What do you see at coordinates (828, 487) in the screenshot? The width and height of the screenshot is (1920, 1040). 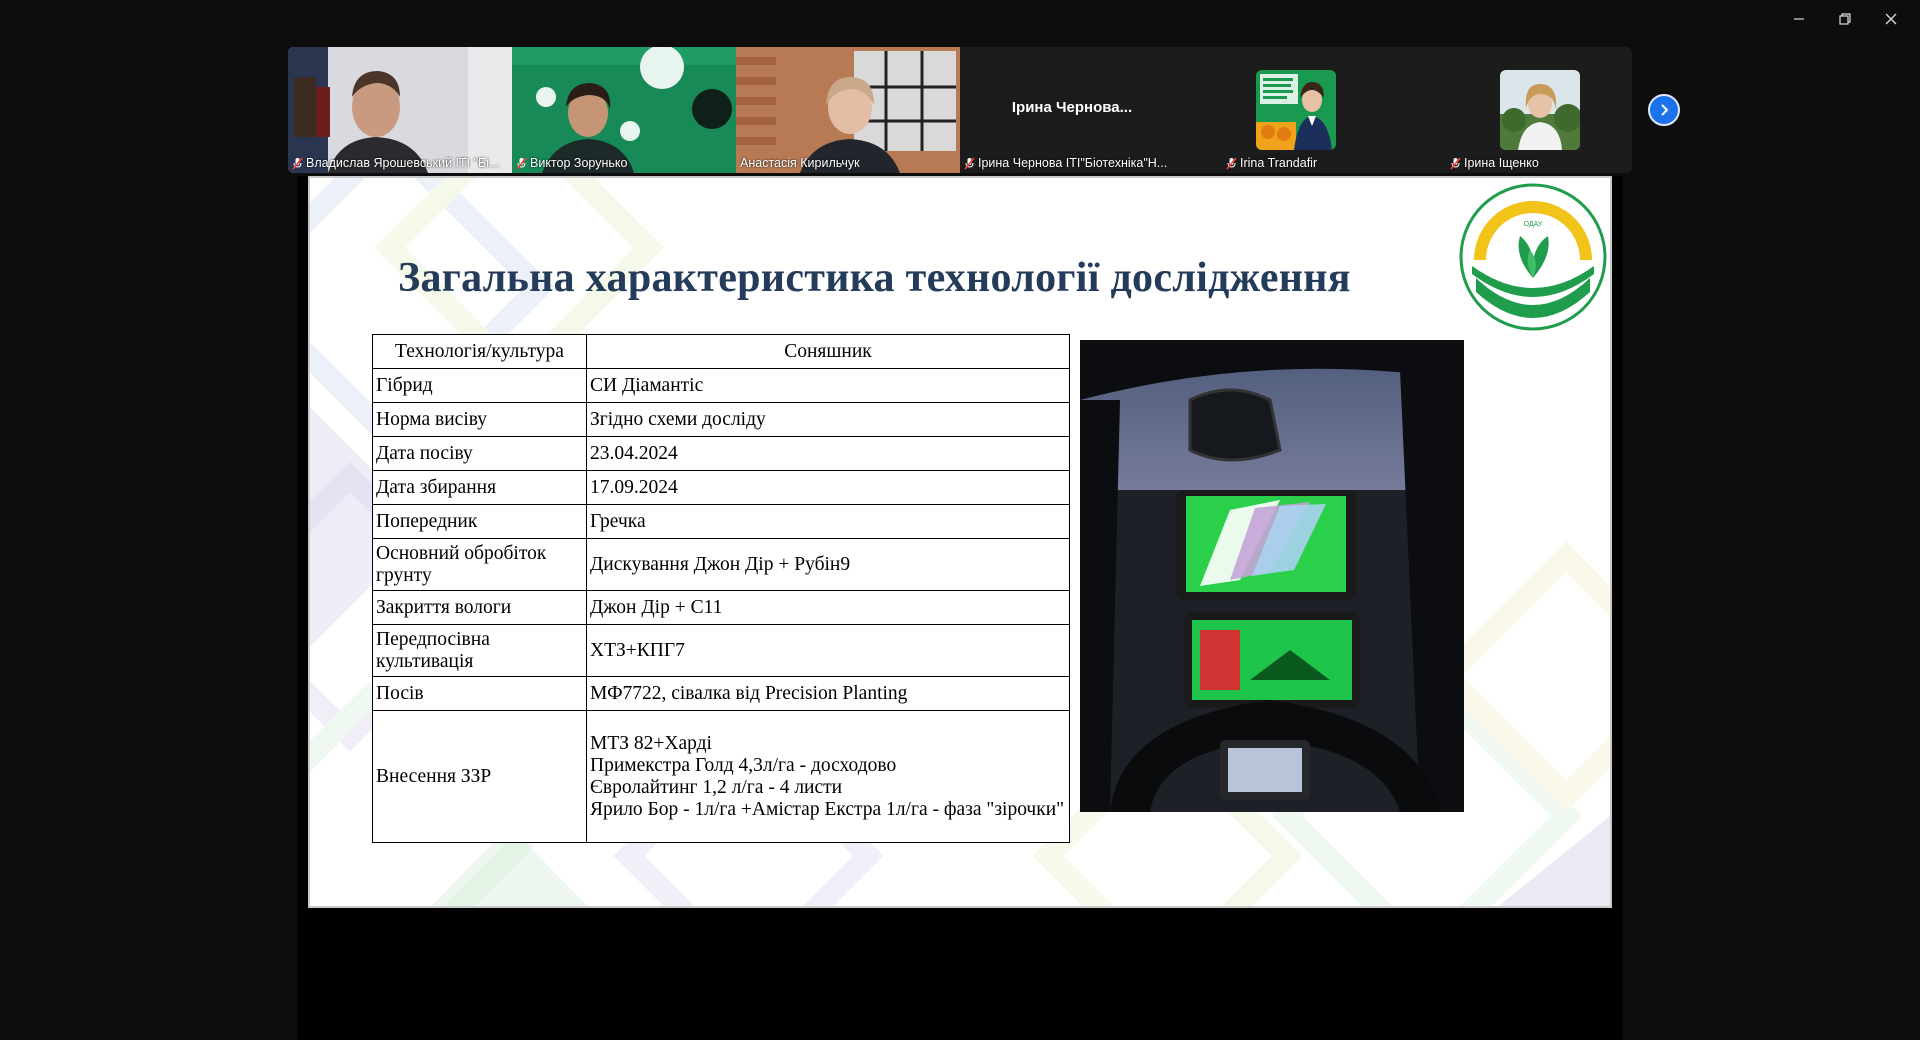 I see `table-cell-value: 17.09.2024` at bounding box center [828, 487].